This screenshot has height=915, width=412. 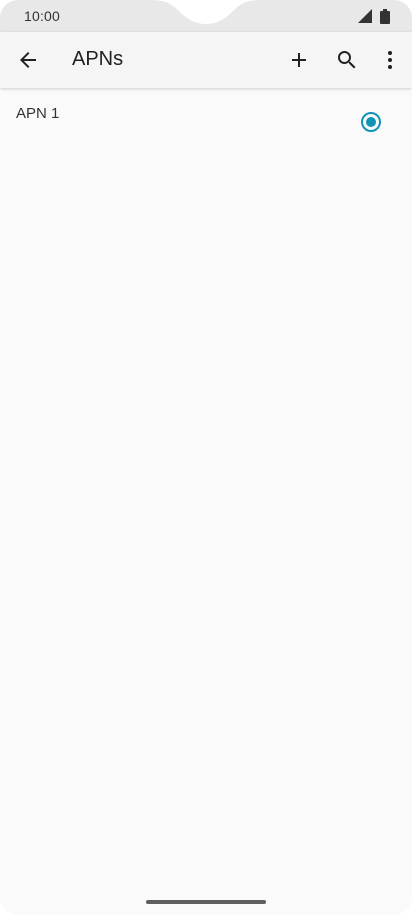 What do you see at coordinates (365, 16) in the screenshot?
I see `cellular-signal-icon` at bounding box center [365, 16].